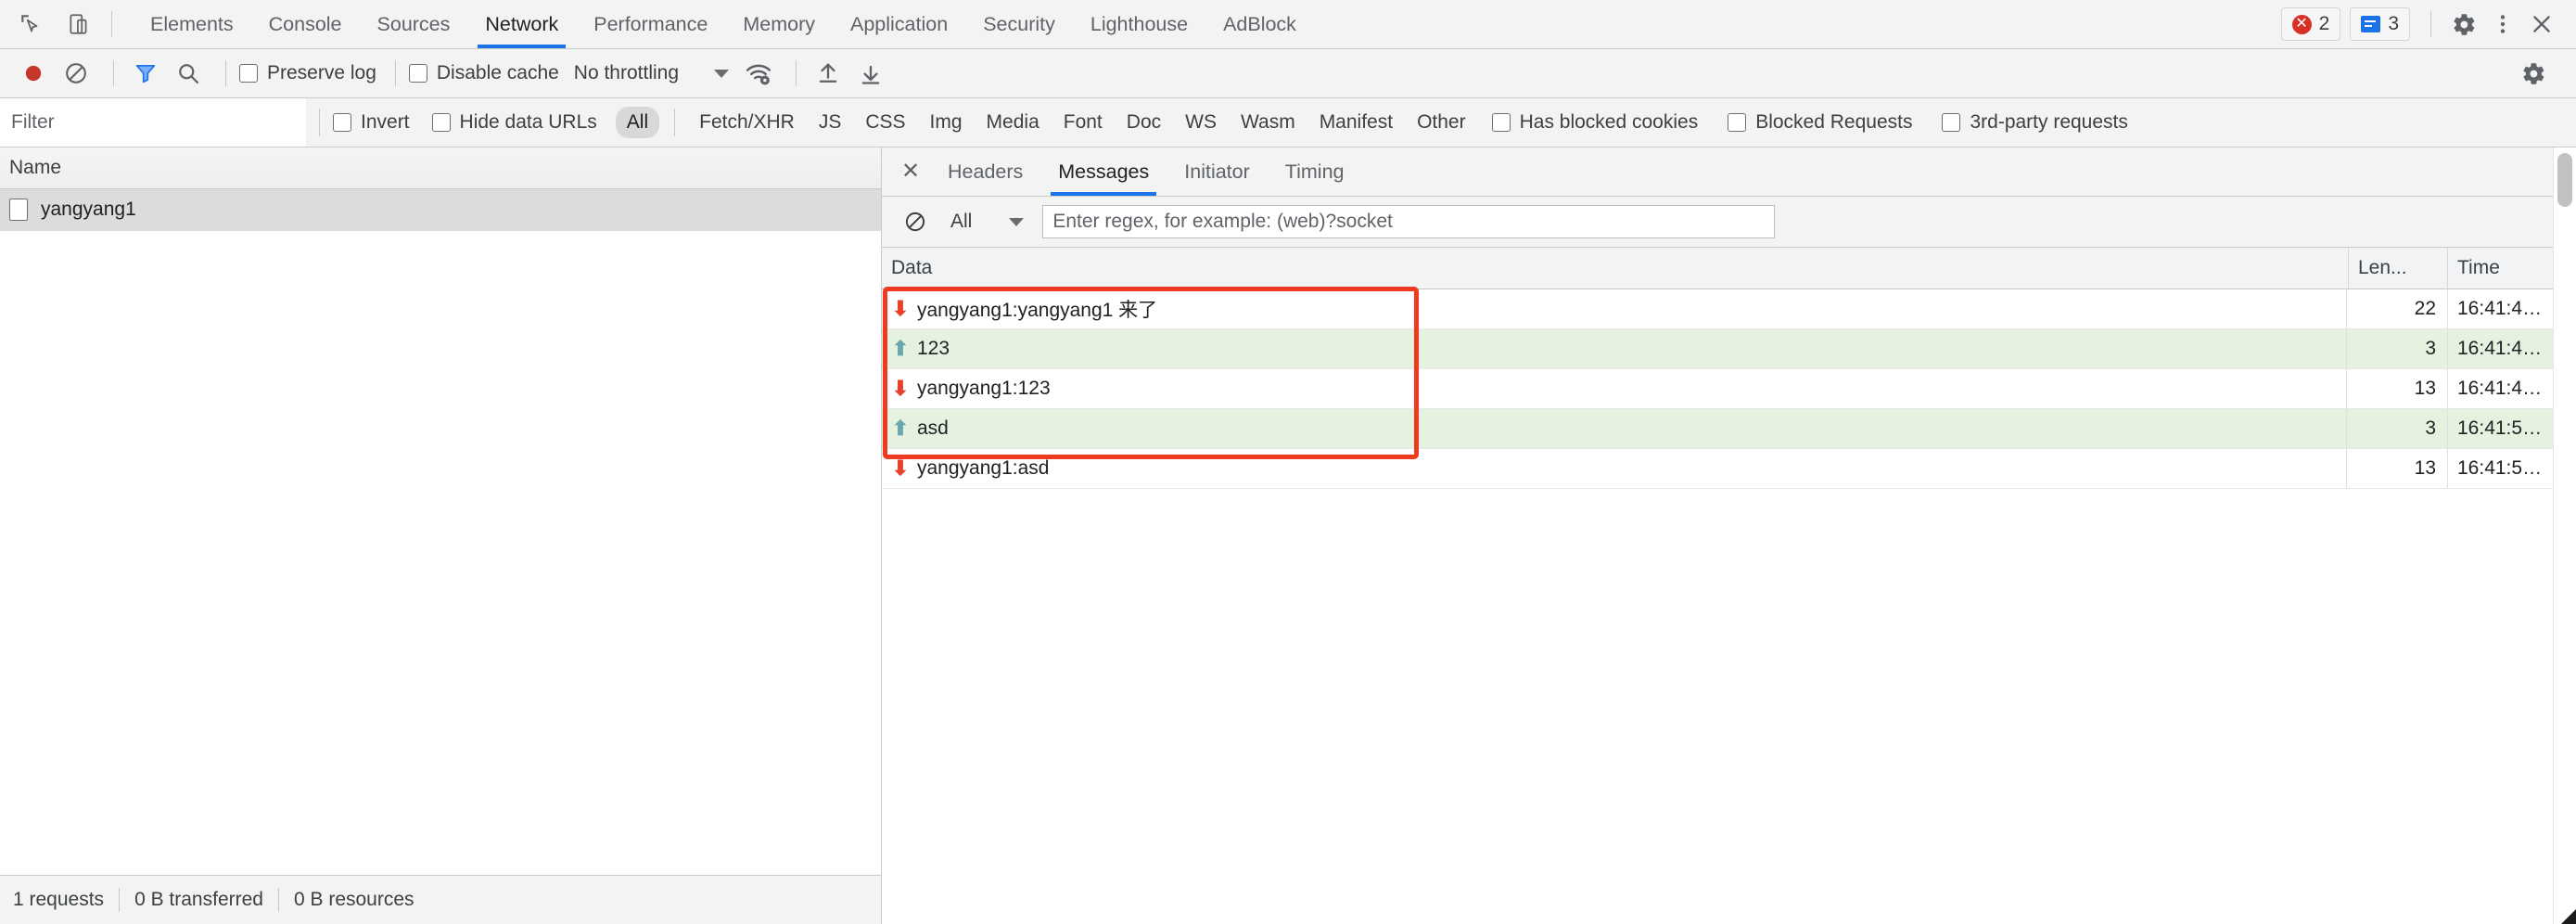 The height and width of the screenshot is (924, 2576). Describe the element at coordinates (910, 172) in the screenshot. I see `close-detail-pane-icon: ✕` at that location.